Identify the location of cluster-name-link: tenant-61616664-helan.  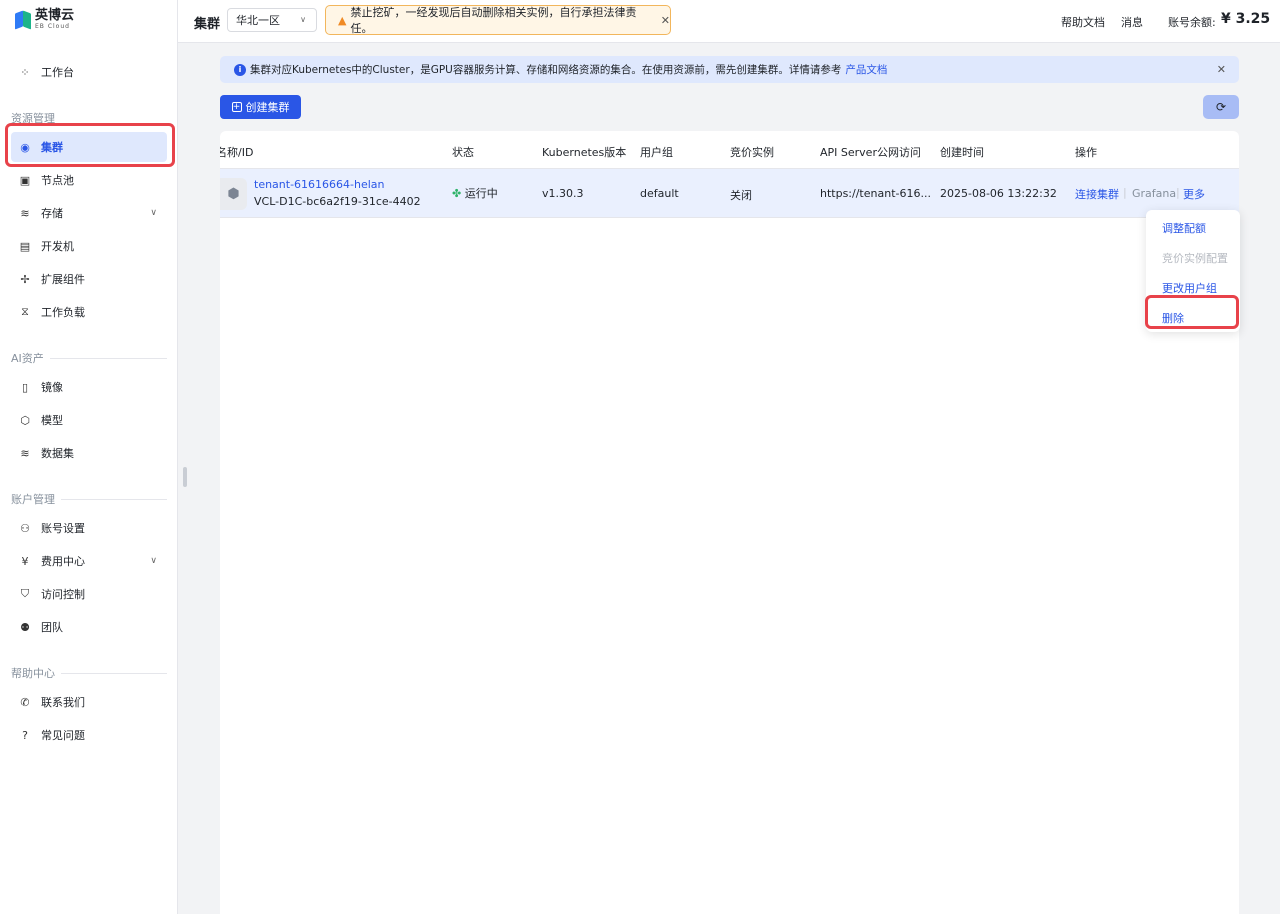
(319, 184).